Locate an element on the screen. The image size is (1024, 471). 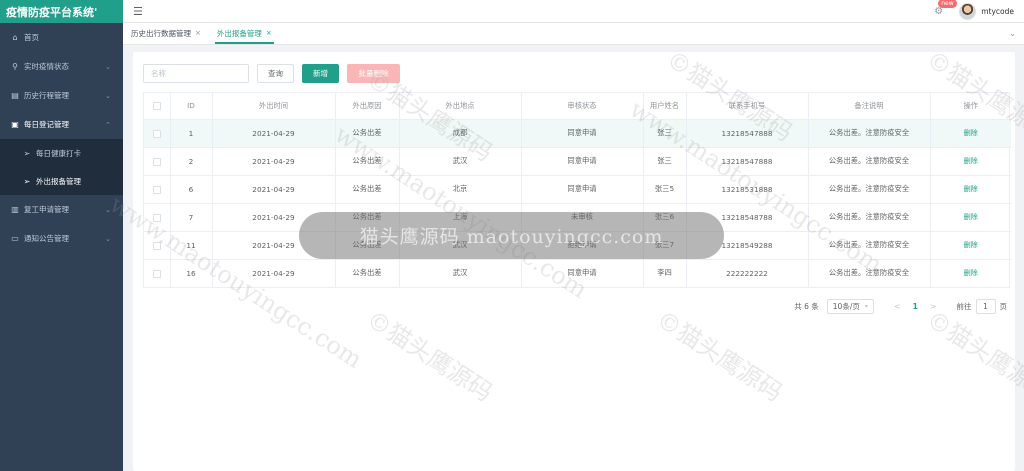
cell-status: 拒绝申请 is located at coordinates (582, 245).